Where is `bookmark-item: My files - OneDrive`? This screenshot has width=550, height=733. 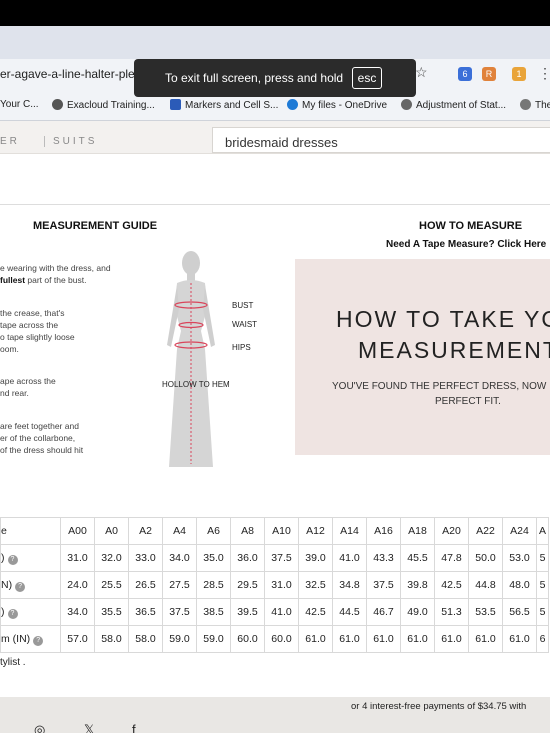 bookmark-item: My files - OneDrive is located at coordinates (337, 105).